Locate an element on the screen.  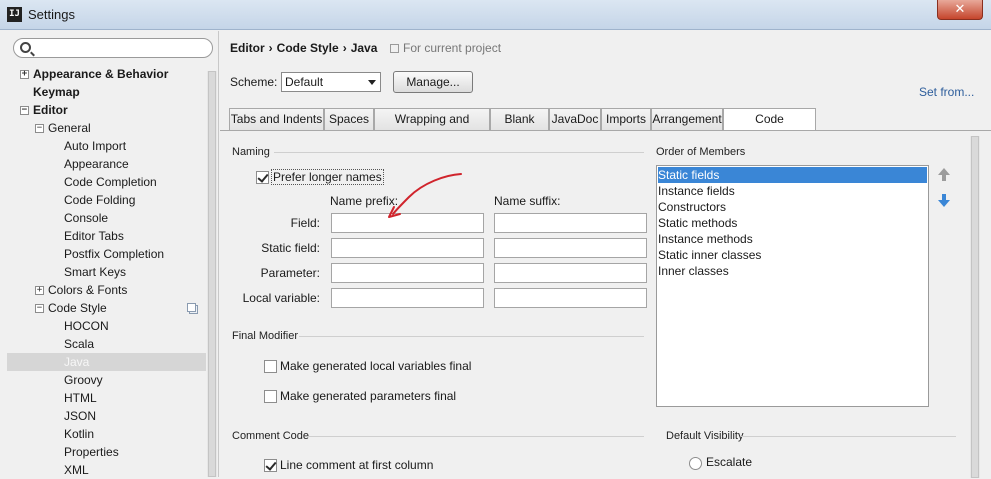
local-variable-suffix-input is located at coordinates (570, 298).